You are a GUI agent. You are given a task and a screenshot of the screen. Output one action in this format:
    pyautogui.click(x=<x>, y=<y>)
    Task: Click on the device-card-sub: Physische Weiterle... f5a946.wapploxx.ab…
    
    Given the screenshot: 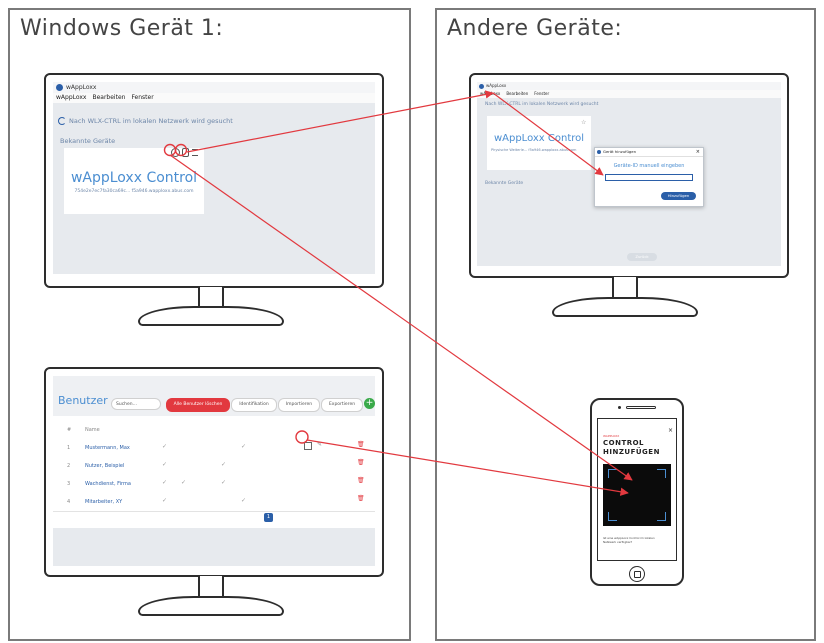 What is the action you would take?
    pyautogui.click(x=534, y=150)
    